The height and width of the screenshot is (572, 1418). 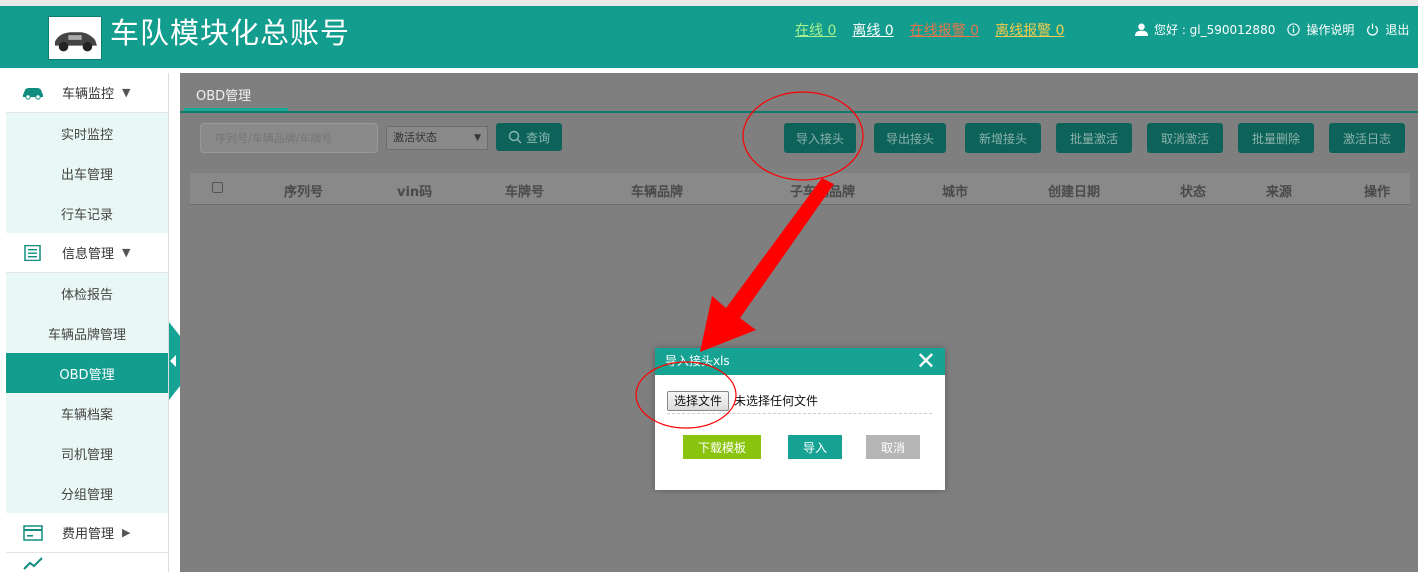 I want to click on sidebar-item-trip-record: 行车记录, so click(x=87, y=213).